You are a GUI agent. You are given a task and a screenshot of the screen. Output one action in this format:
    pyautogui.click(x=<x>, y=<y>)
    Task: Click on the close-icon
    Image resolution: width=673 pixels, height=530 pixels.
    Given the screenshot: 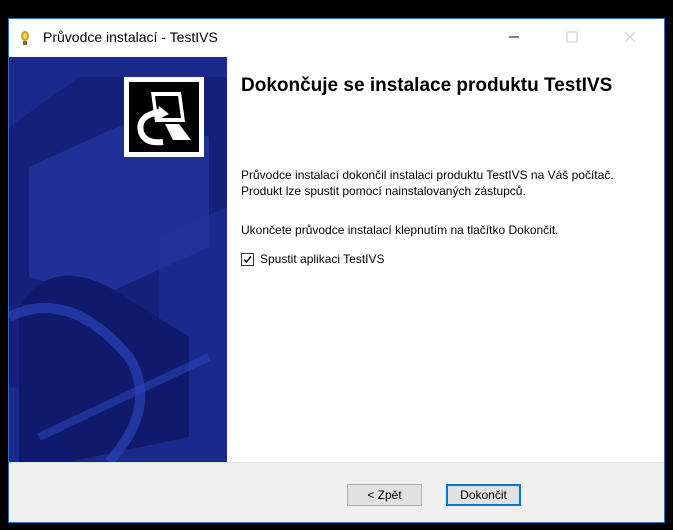 What is the action you would take?
    pyautogui.click(x=630, y=37)
    